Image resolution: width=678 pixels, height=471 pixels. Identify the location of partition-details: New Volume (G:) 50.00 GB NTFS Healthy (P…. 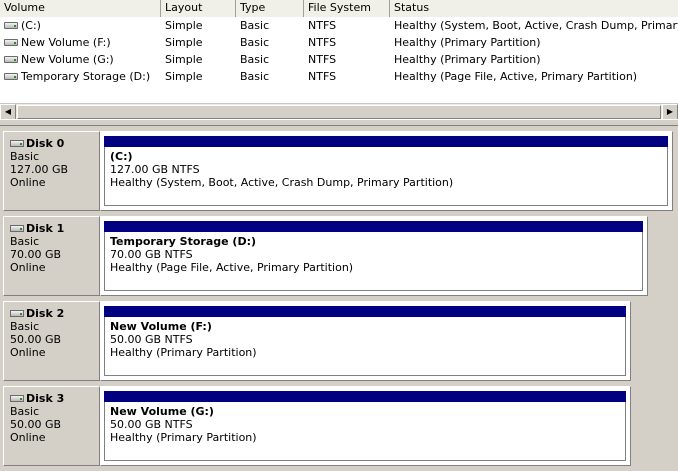
(365, 431).